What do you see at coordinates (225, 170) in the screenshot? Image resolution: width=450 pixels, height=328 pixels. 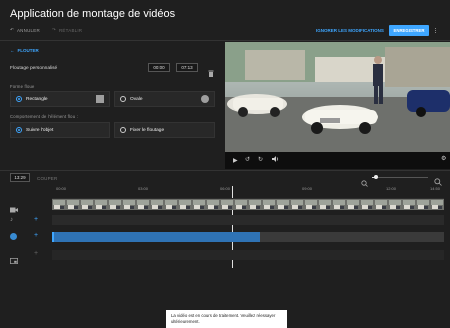 I see `timeline-divider` at bounding box center [225, 170].